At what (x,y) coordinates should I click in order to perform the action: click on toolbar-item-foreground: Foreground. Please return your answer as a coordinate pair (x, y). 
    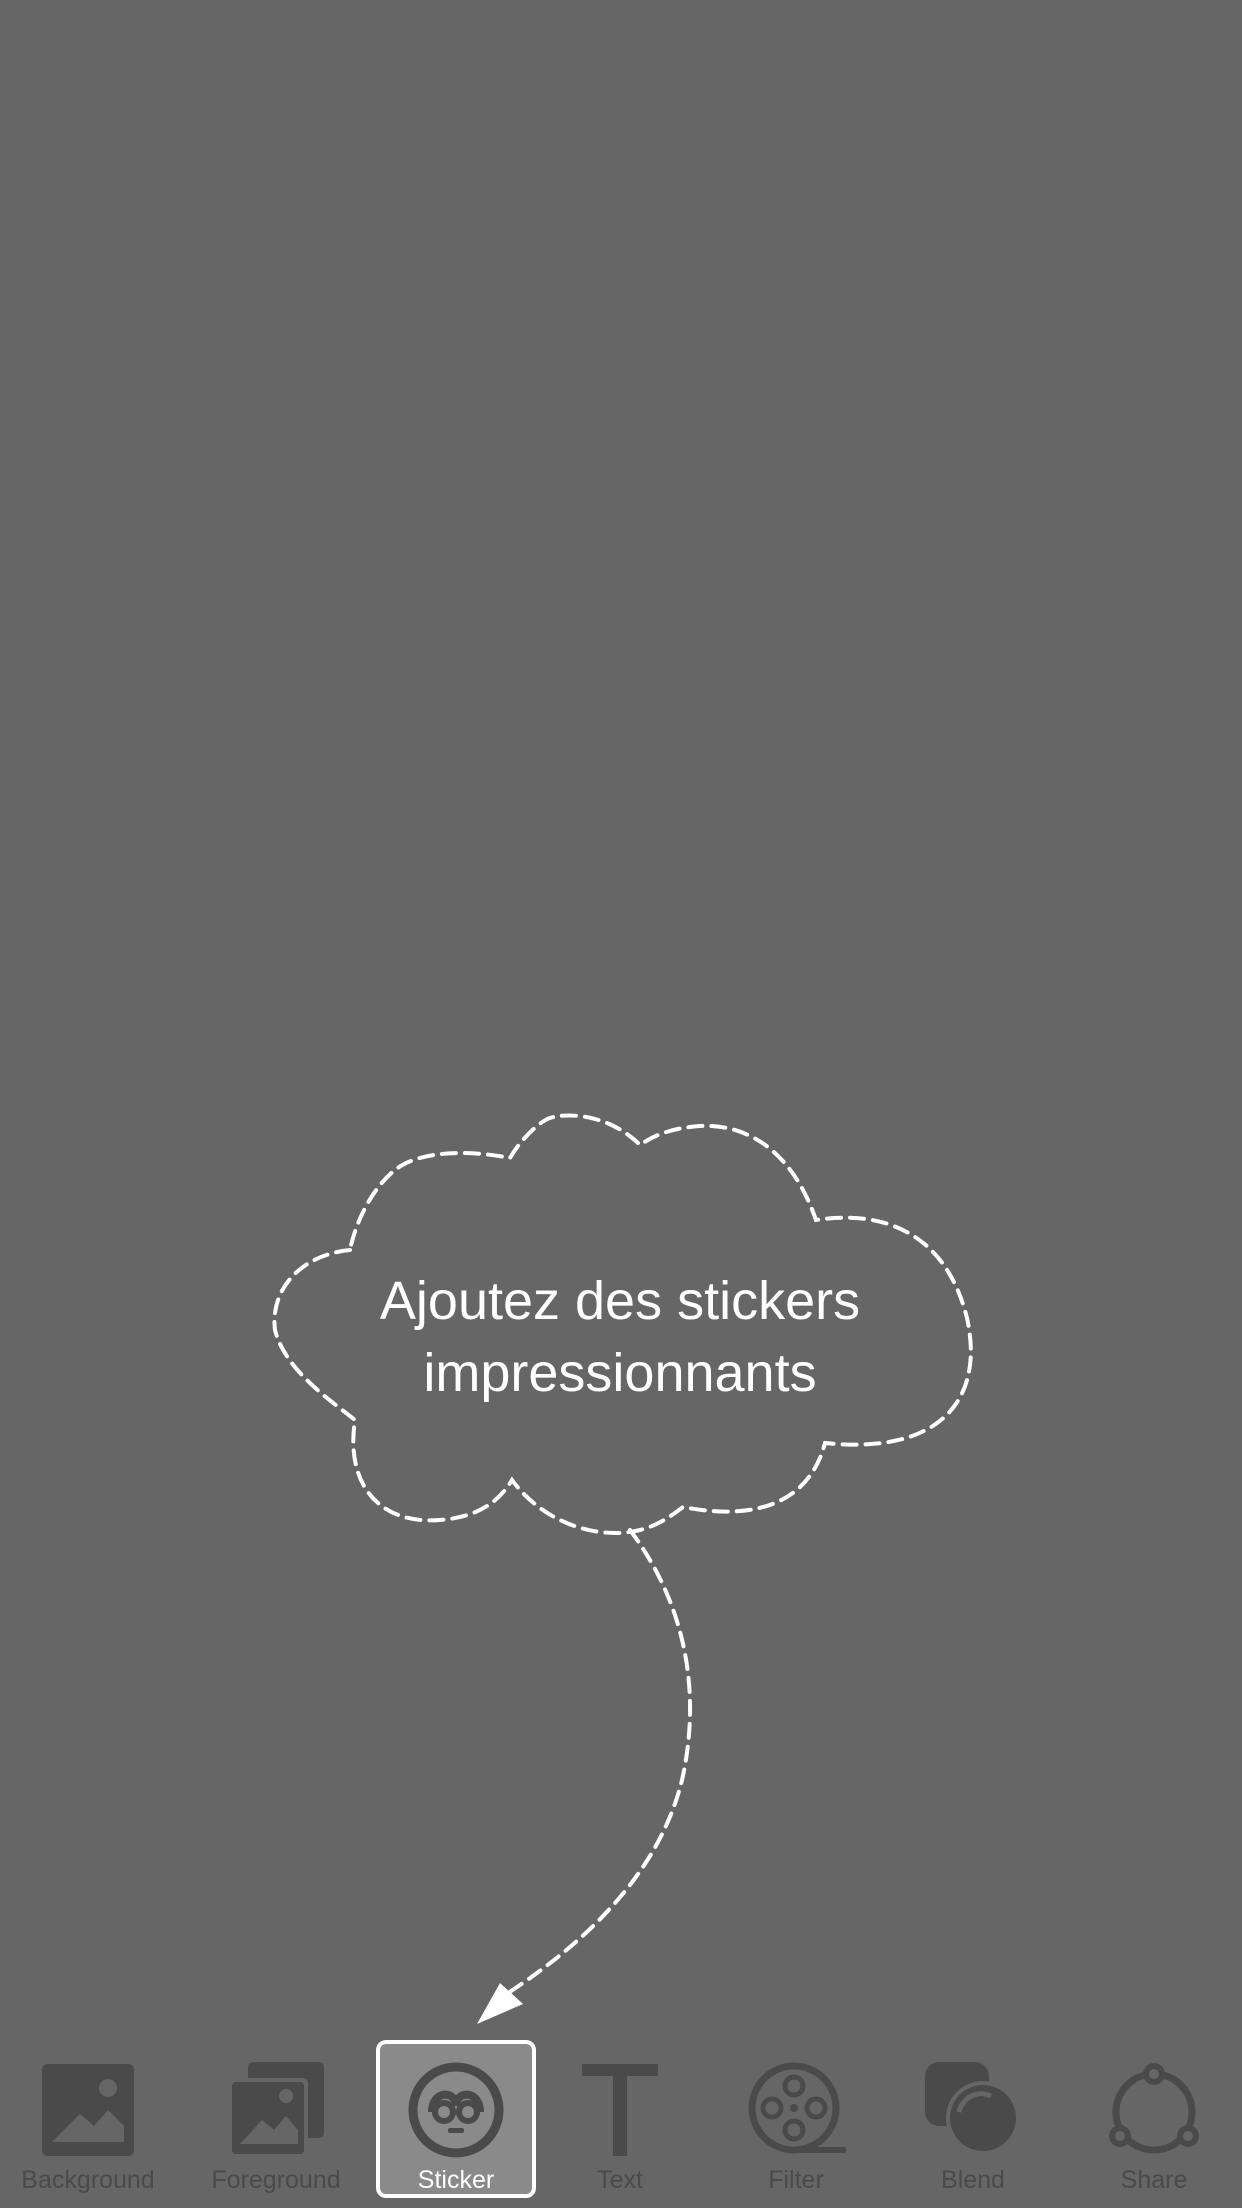
    Looking at the image, I should click on (276, 2119).